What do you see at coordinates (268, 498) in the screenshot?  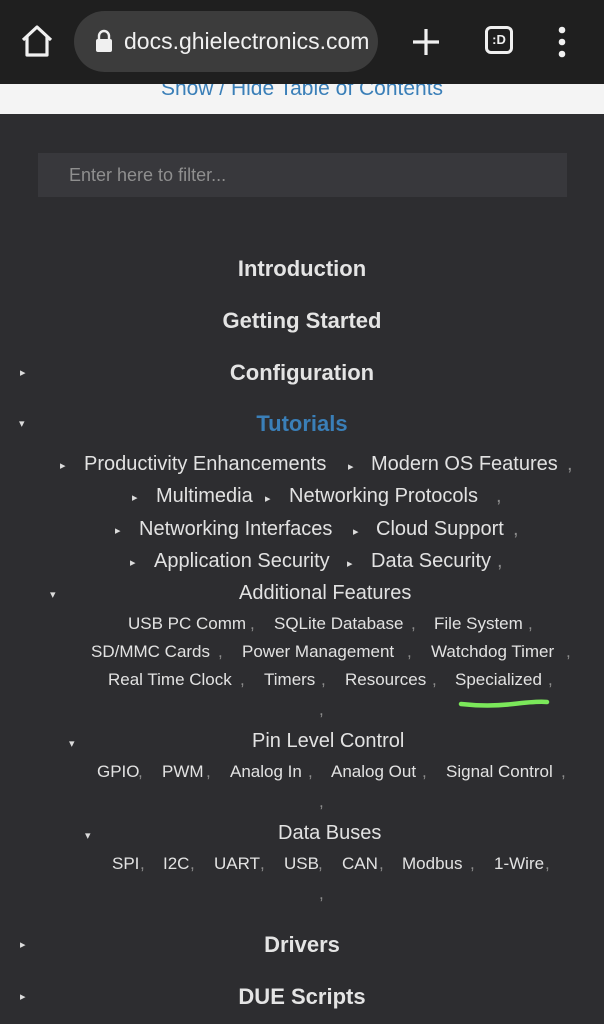 I see `expand-networking-protocols-icon: ▸` at bounding box center [268, 498].